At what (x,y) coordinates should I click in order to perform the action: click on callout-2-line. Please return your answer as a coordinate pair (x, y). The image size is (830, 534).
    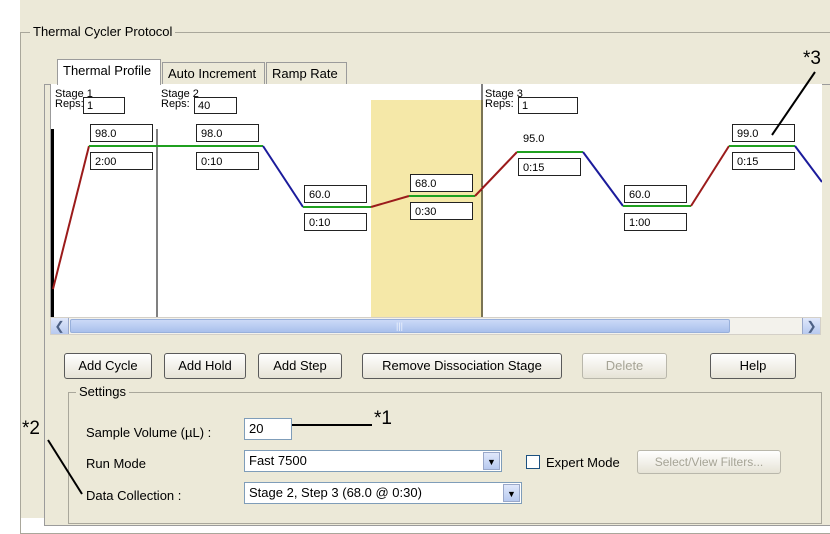
    Looking at the image, I should click on (65, 467).